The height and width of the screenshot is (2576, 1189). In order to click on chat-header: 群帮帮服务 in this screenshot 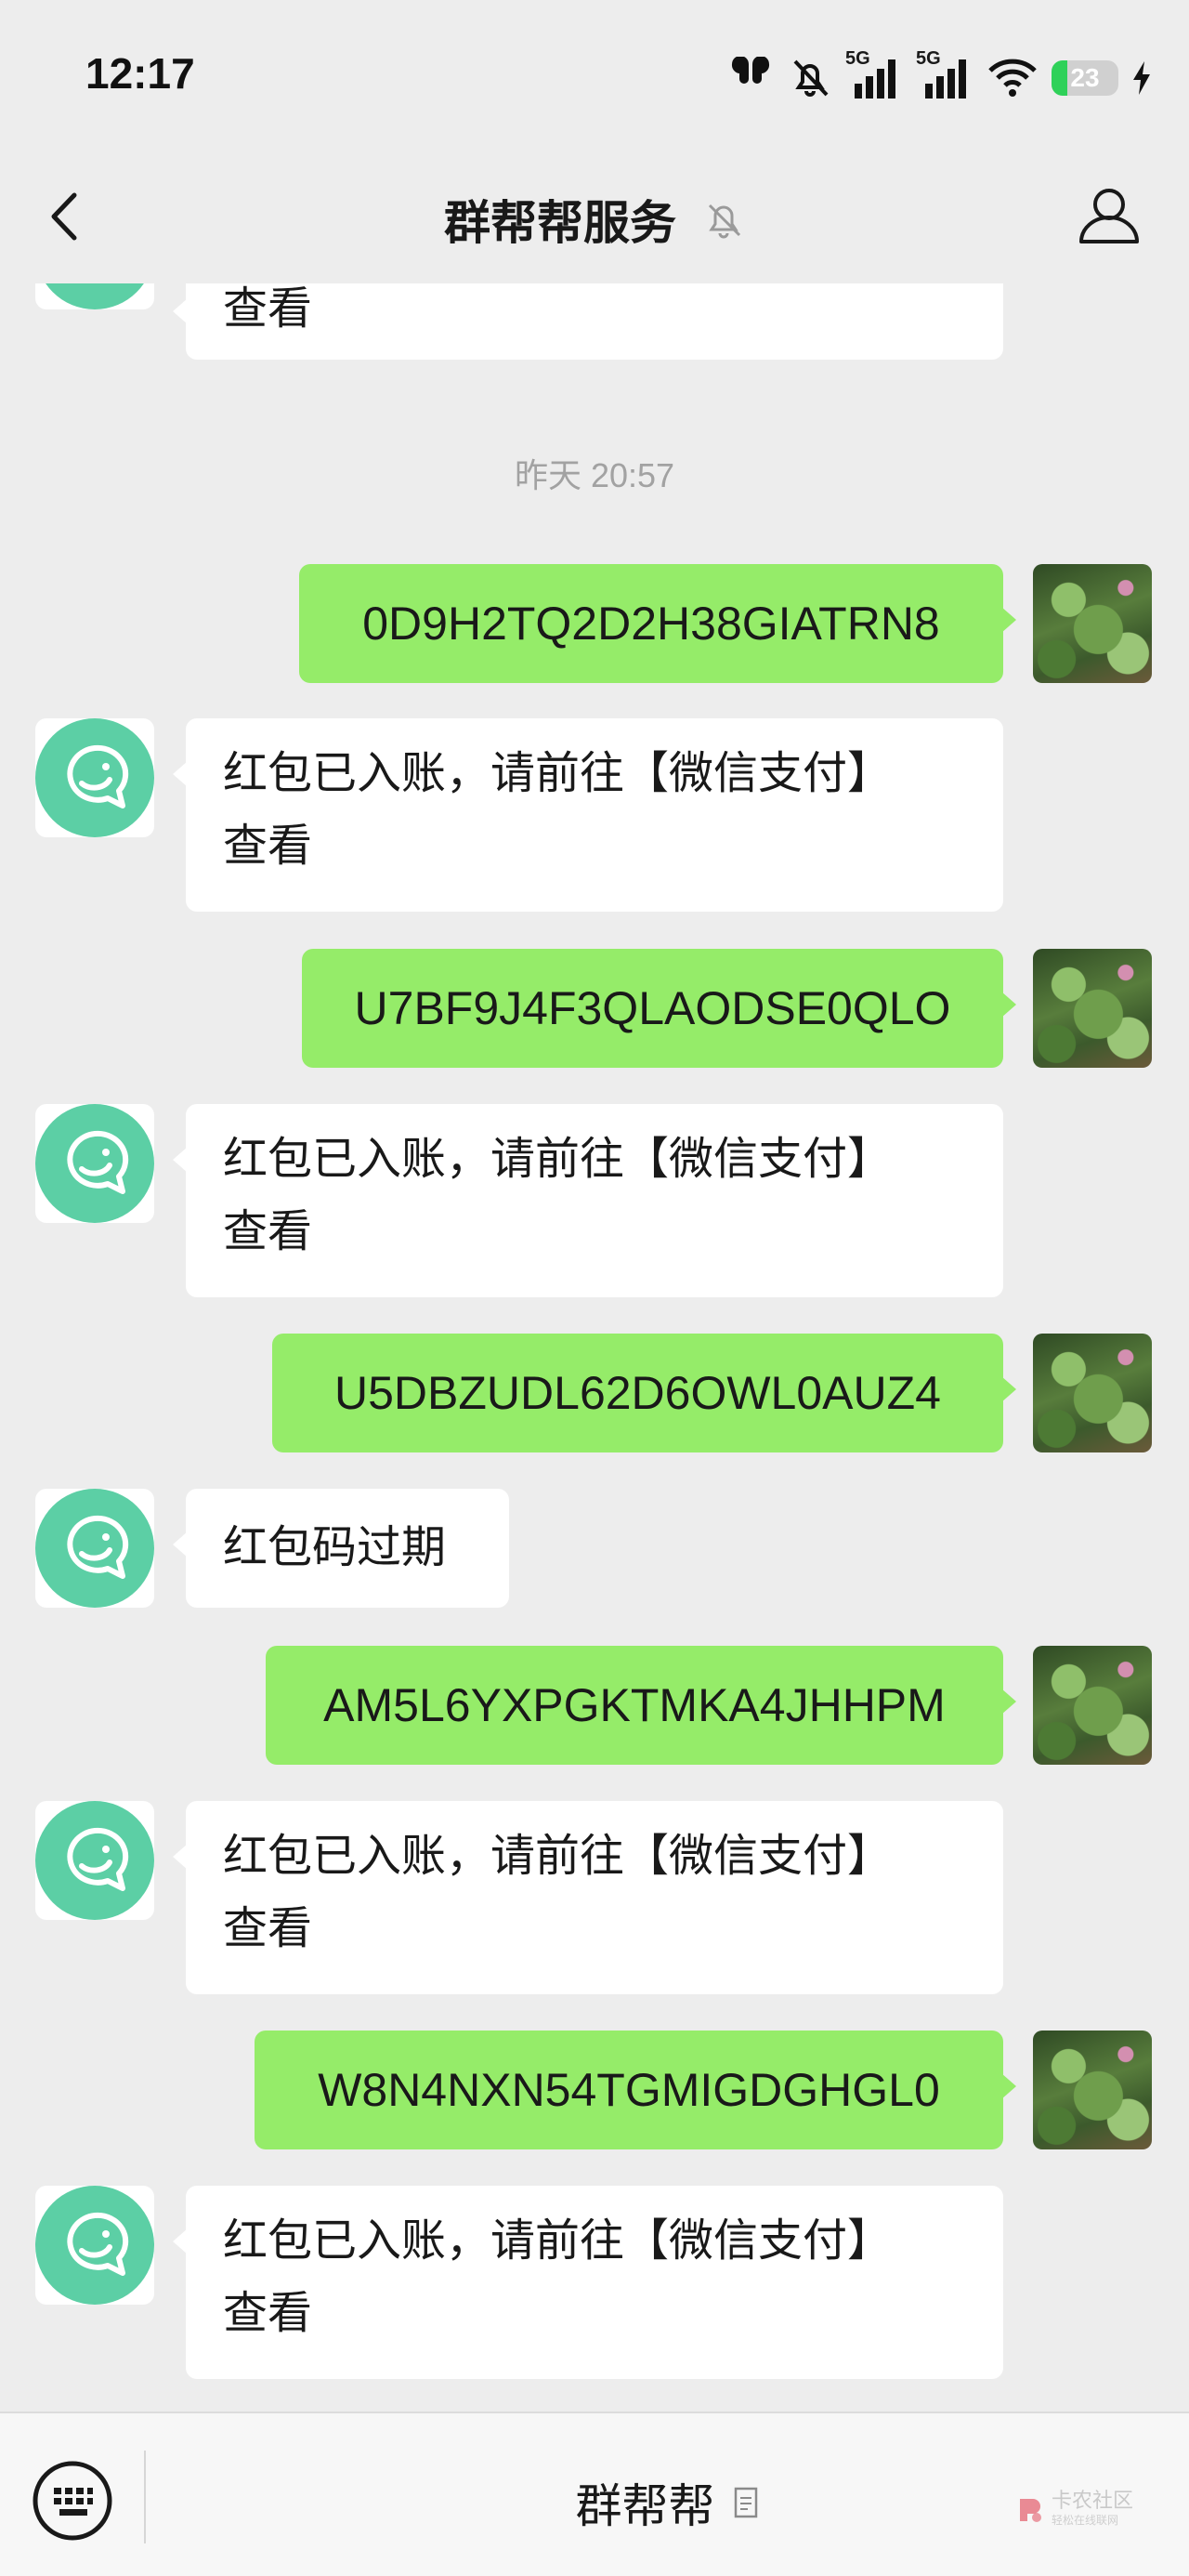, I will do `click(594, 216)`.